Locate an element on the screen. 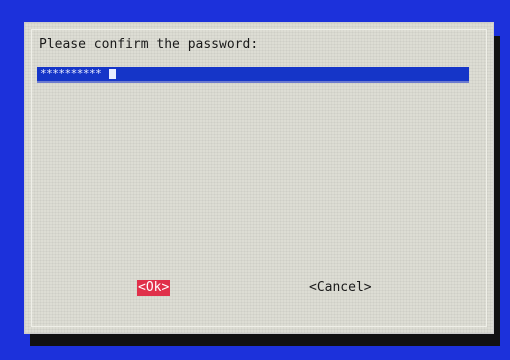 The height and width of the screenshot is (360, 510). password-input: ********** is located at coordinates (253, 75).